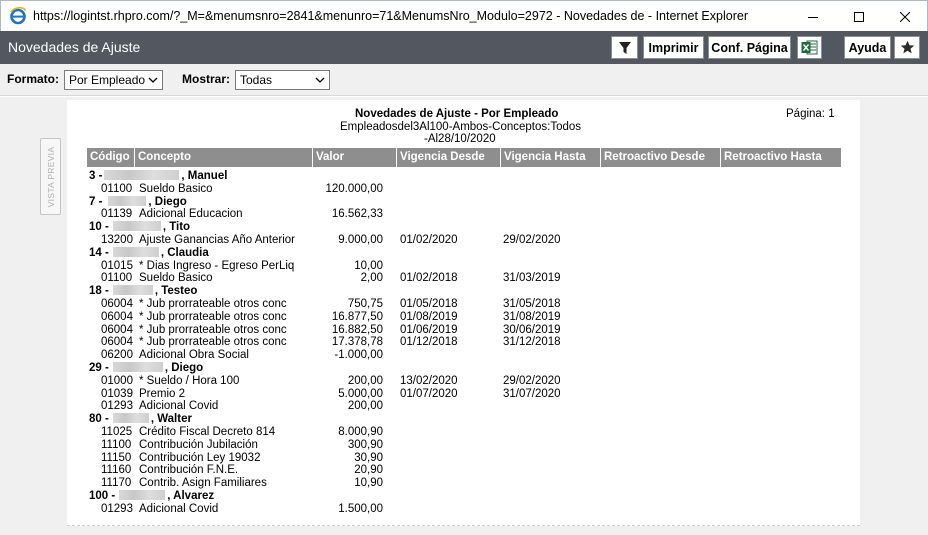 The height and width of the screenshot is (535, 928). I want to click on valor-cell: 200,00, so click(365, 406).